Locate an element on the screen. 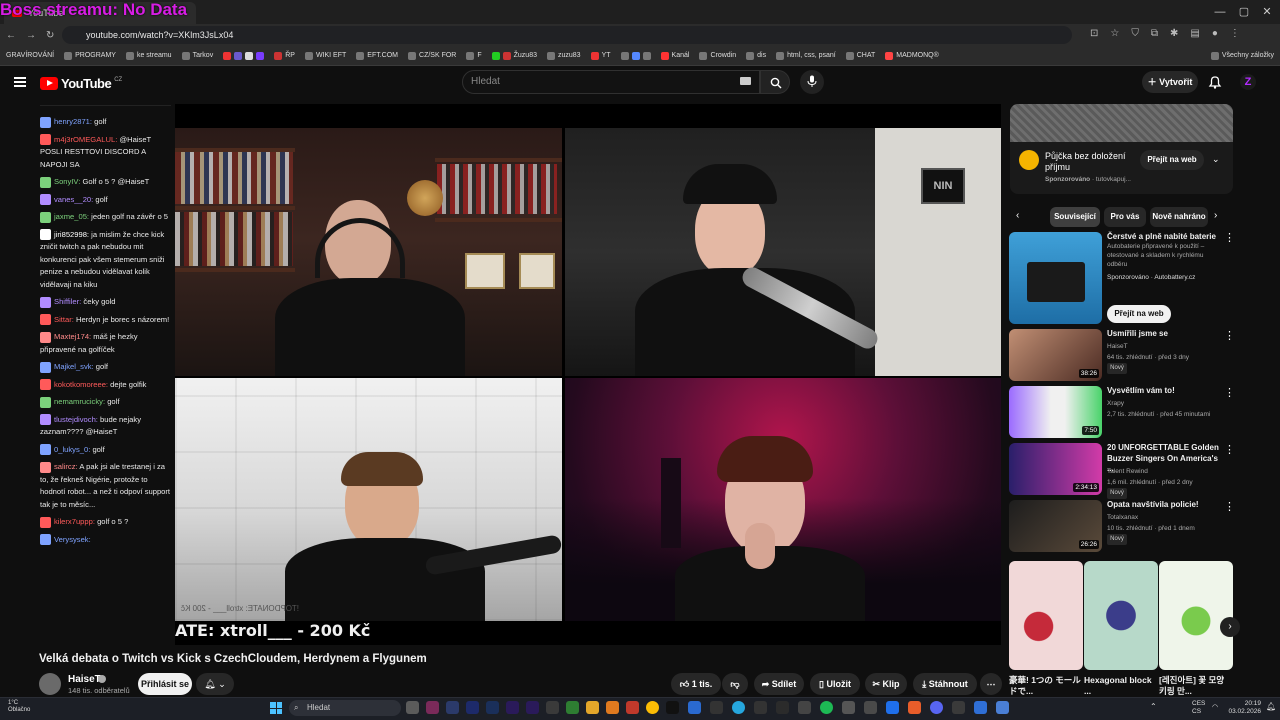 Image resolution: width=1280 pixels, height=720 pixels. bookmark-item is located at coordinates (635, 55).